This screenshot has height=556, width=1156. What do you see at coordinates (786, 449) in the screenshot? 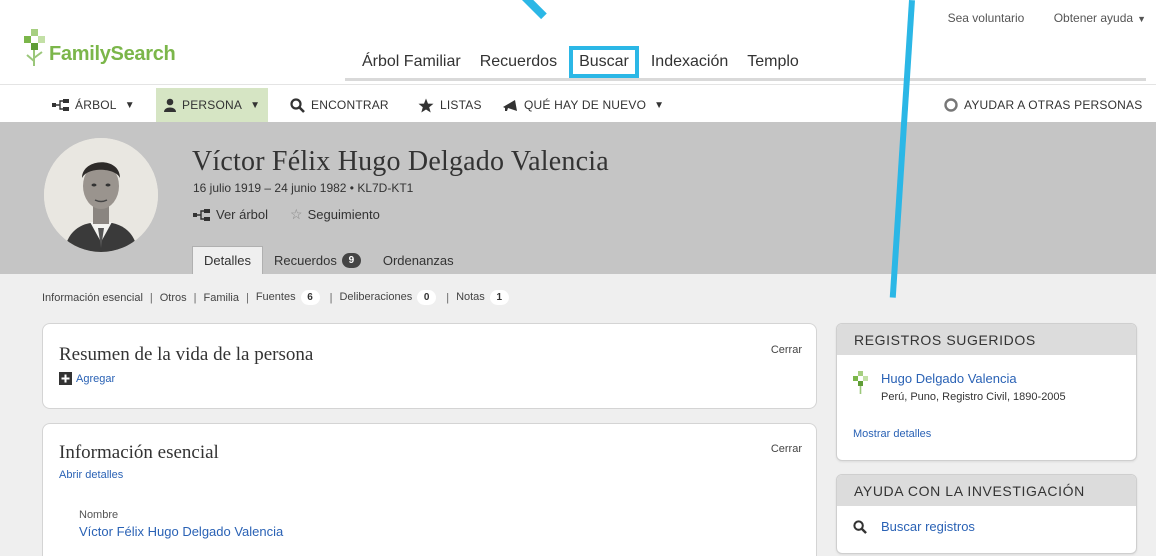
I see `essential-info-close: Cerrar` at bounding box center [786, 449].